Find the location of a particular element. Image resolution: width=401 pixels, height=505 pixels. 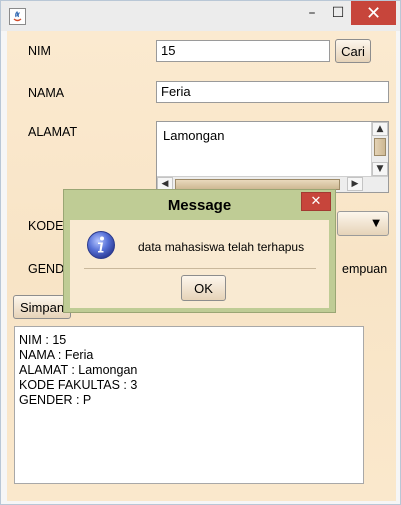

close-button: ✕ is located at coordinates (373, 13).